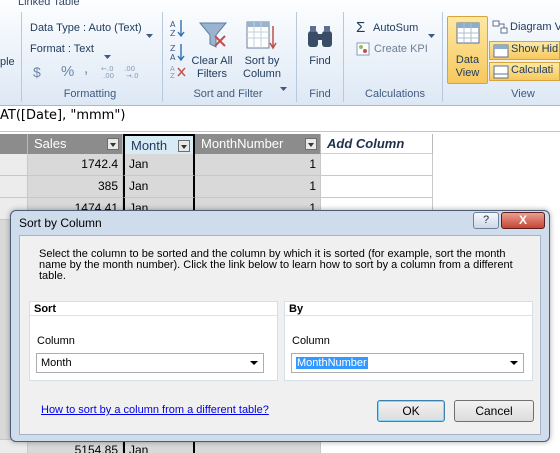 The height and width of the screenshot is (453, 560). I want to click on panel-header: By, so click(408, 309).